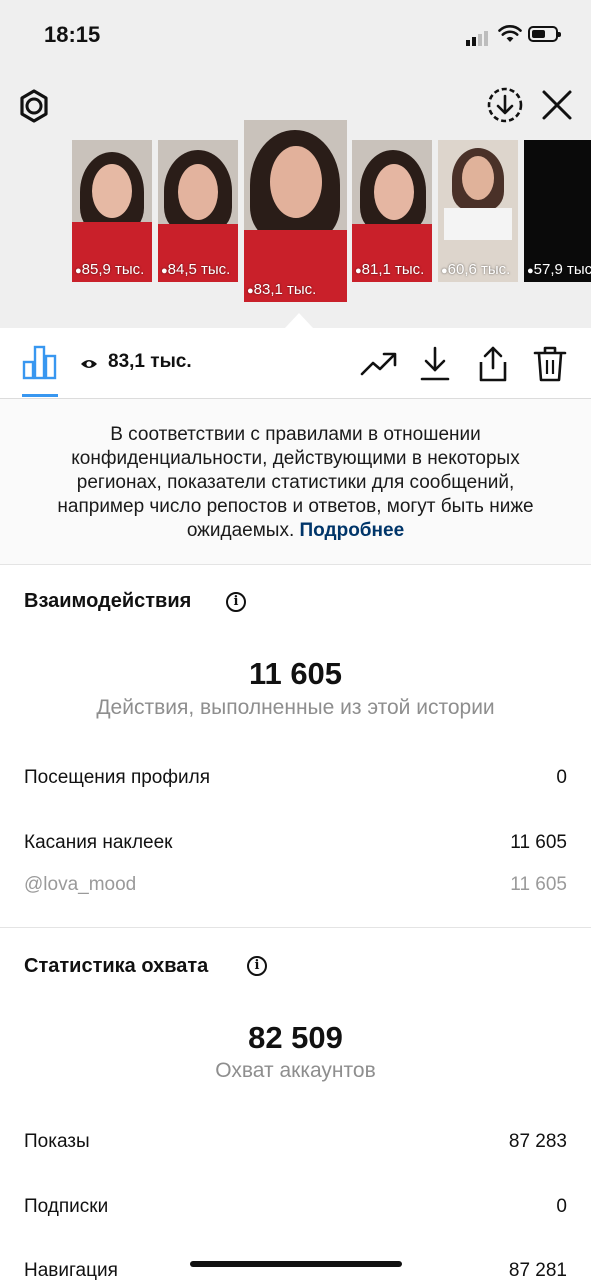 Image resolution: width=591 pixels, height=1282 pixels. I want to click on stat-label: Касания наклеек, so click(98, 842).